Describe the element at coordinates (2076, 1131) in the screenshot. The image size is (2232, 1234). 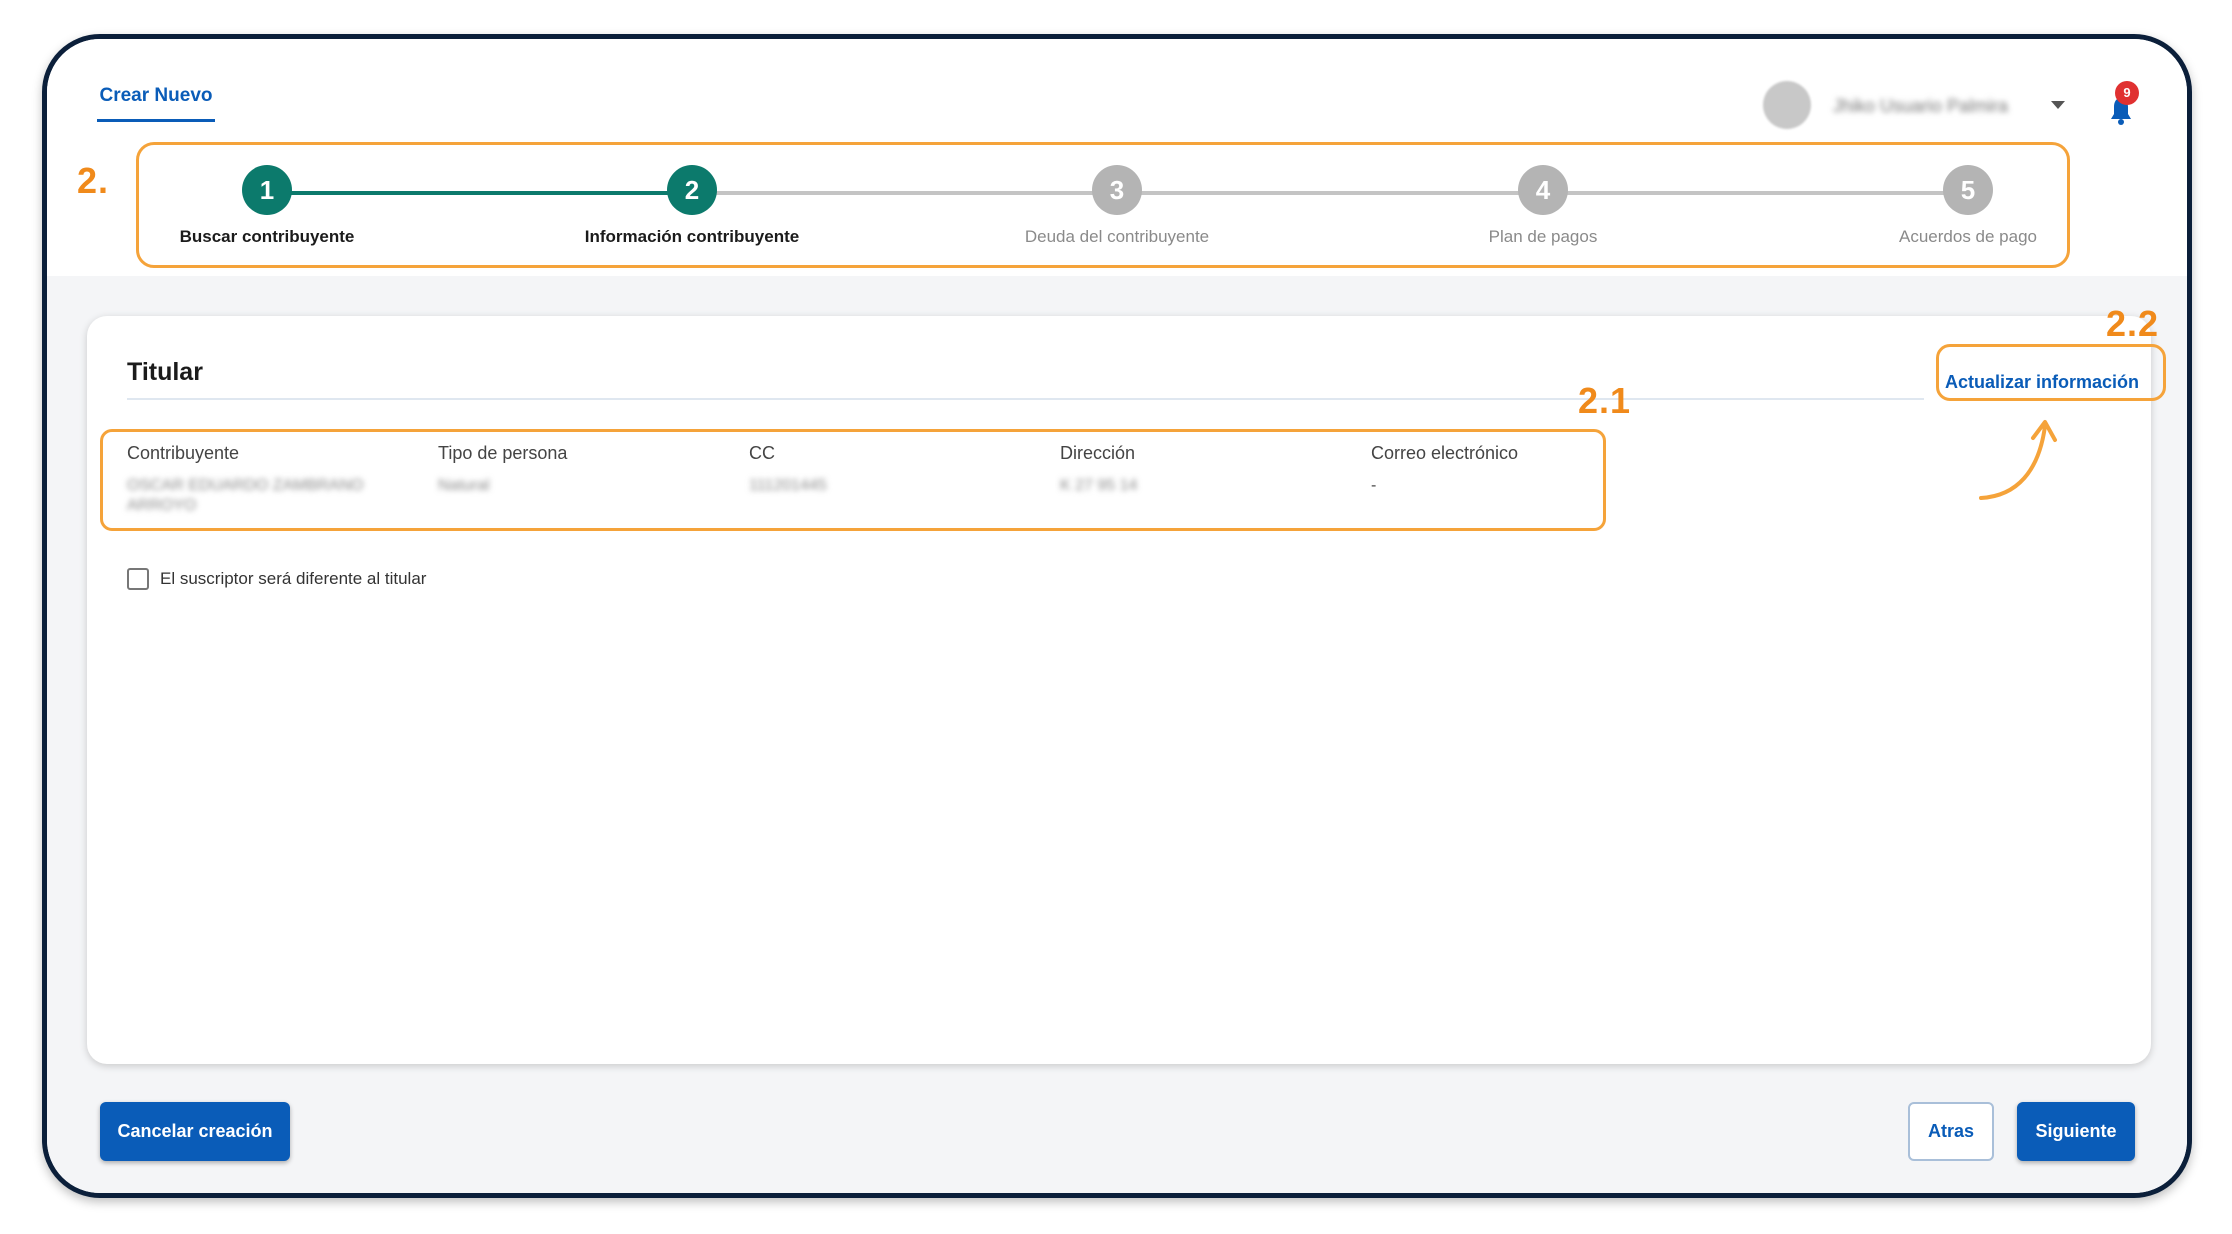
I see `next-button: Siguiente` at that location.